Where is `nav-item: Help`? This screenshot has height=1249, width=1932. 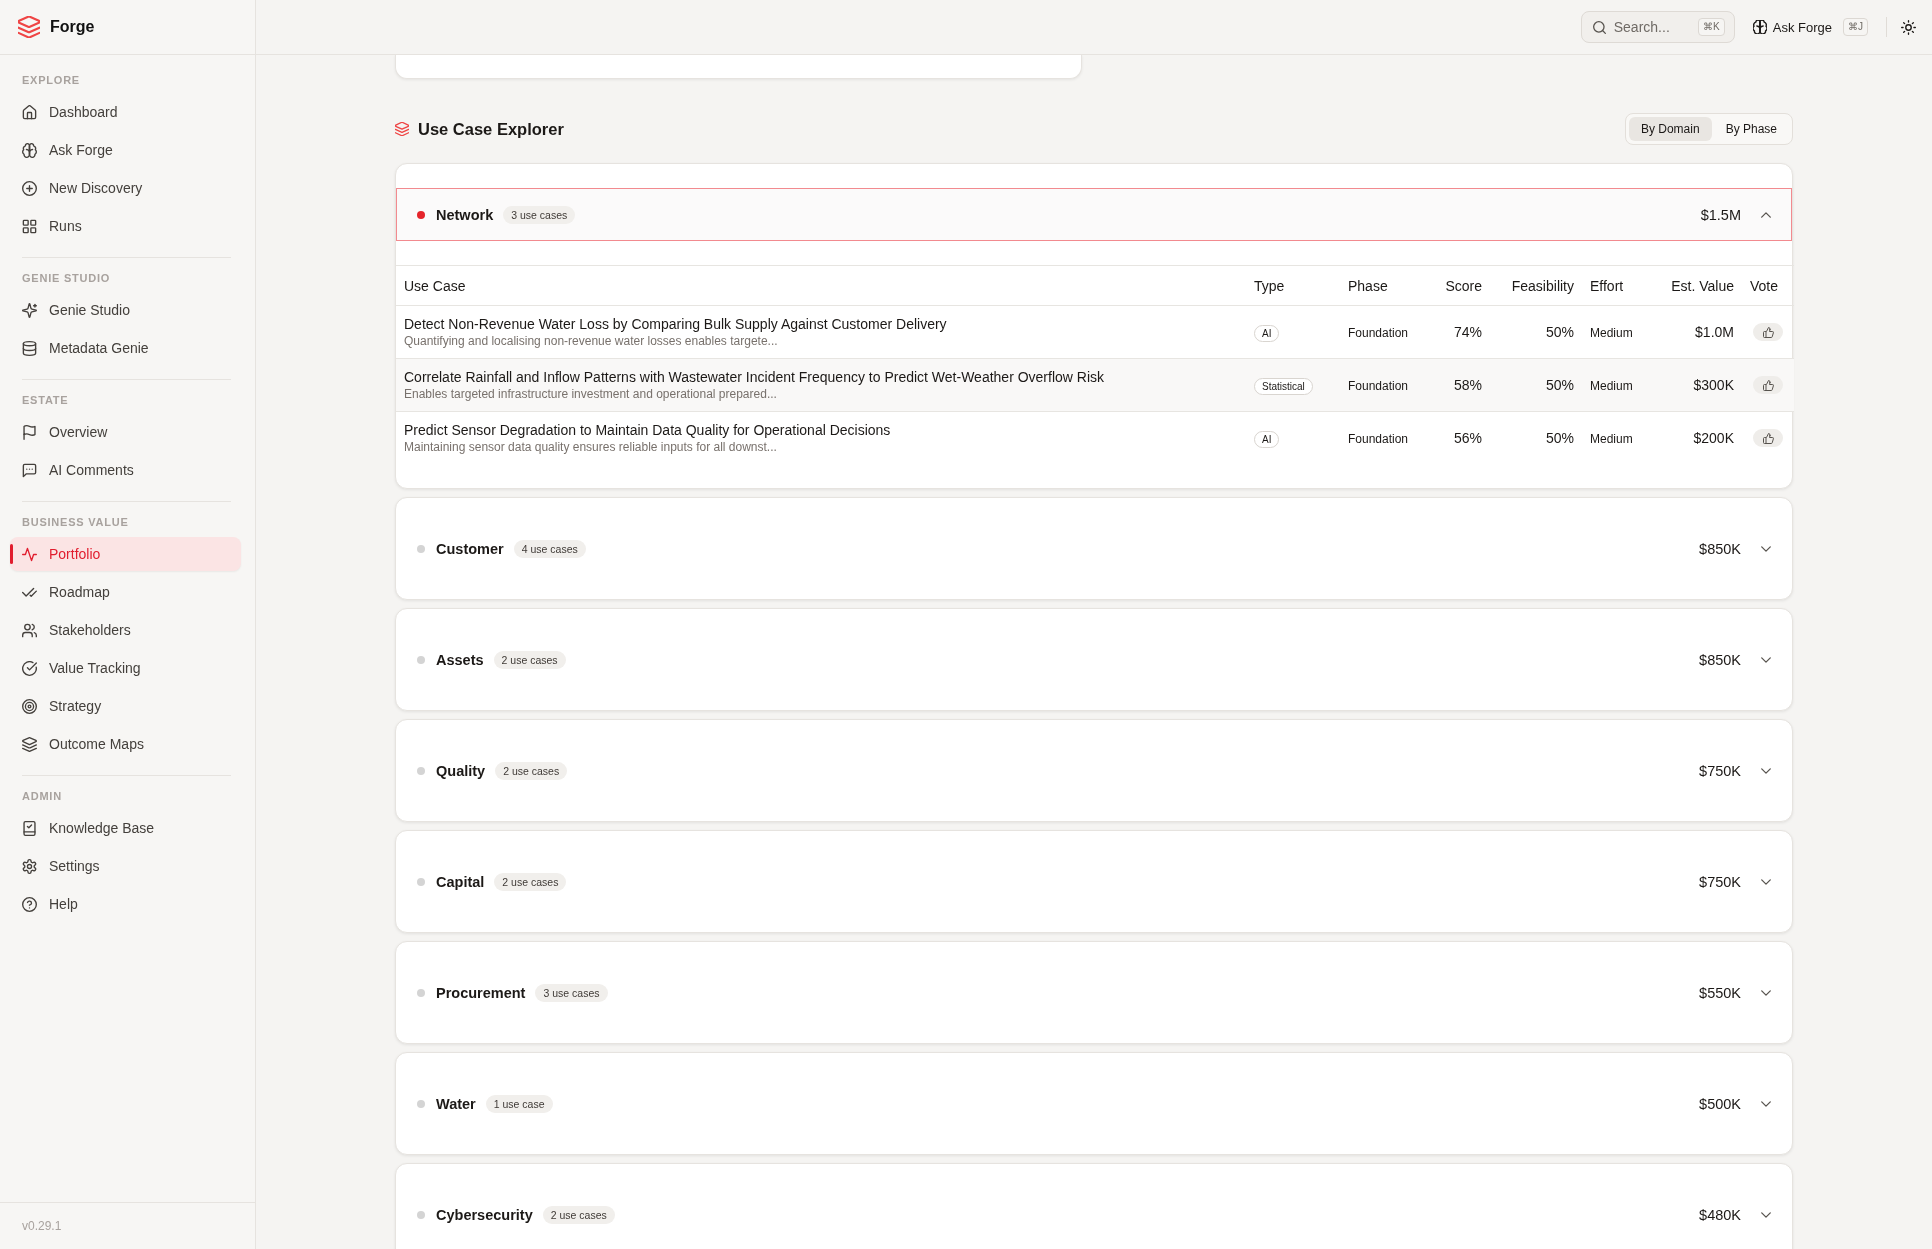 nav-item: Help is located at coordinates (125, 904).